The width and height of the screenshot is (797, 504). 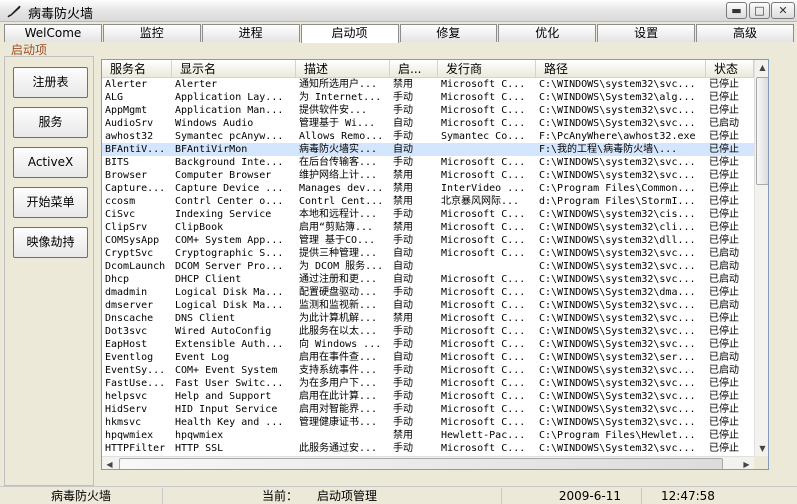 I want to click on vertical-scrollbar: ▲ ▼, so click(x=761, y=258).